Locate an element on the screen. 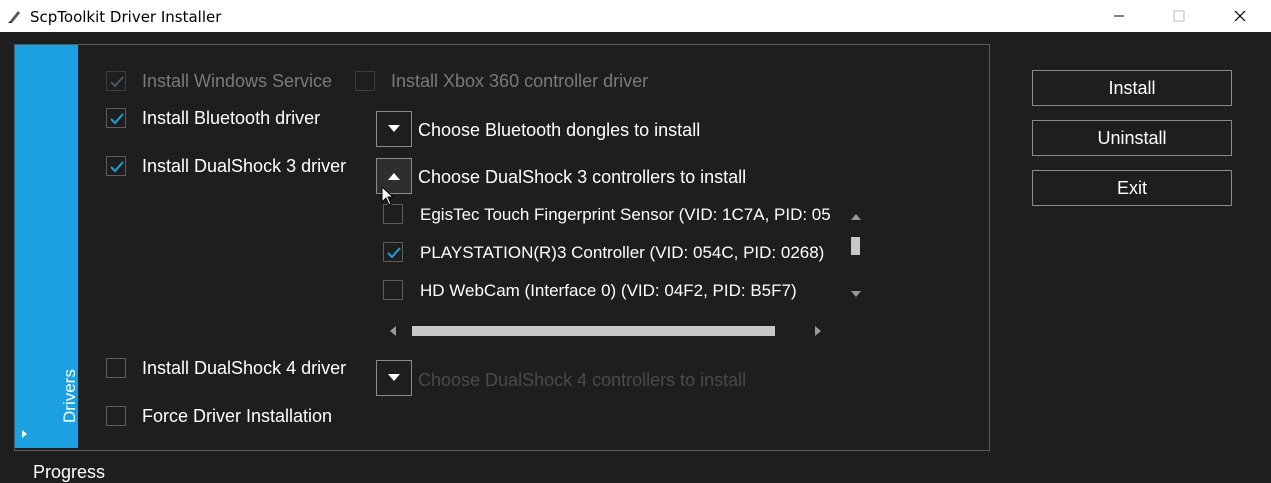  uninstall-button: Uninstall is located at coordinates (1132, 138).